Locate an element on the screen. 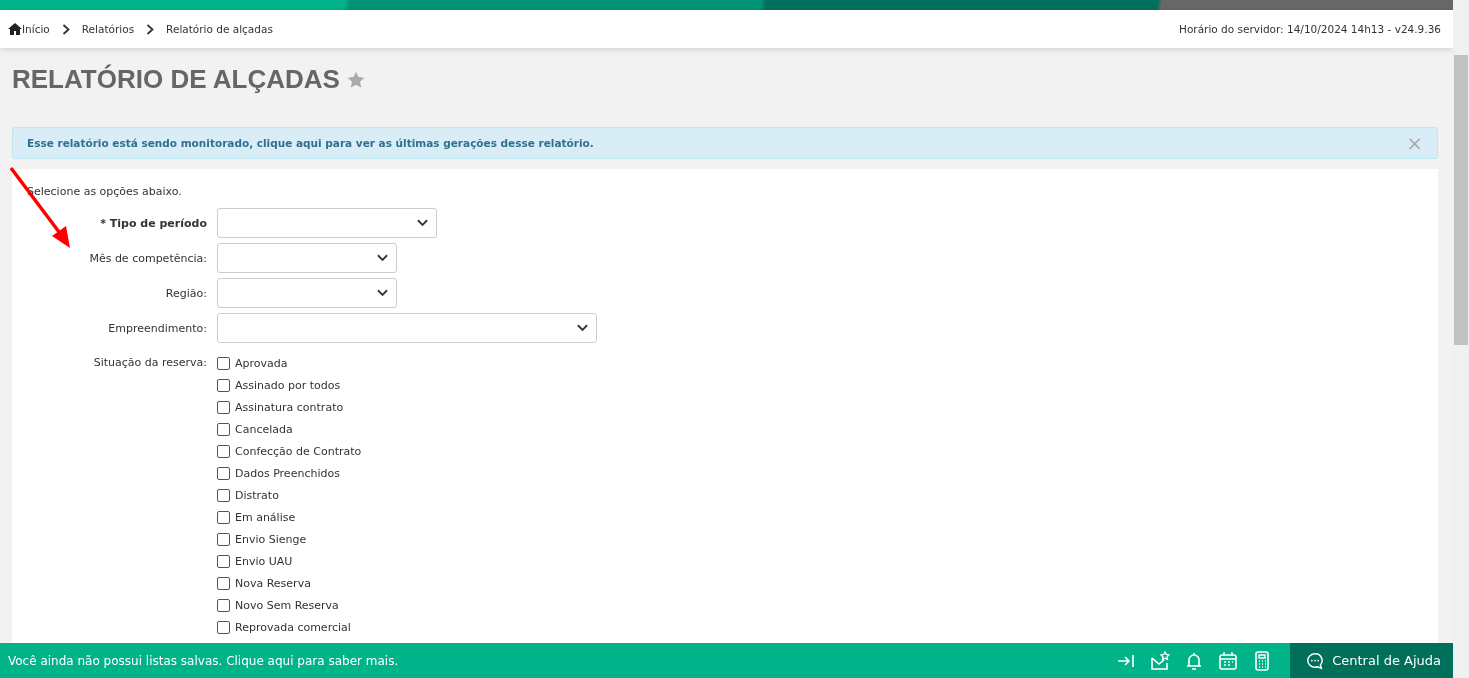  checkbox-label: Distrato is located at coordinates (257, 495).